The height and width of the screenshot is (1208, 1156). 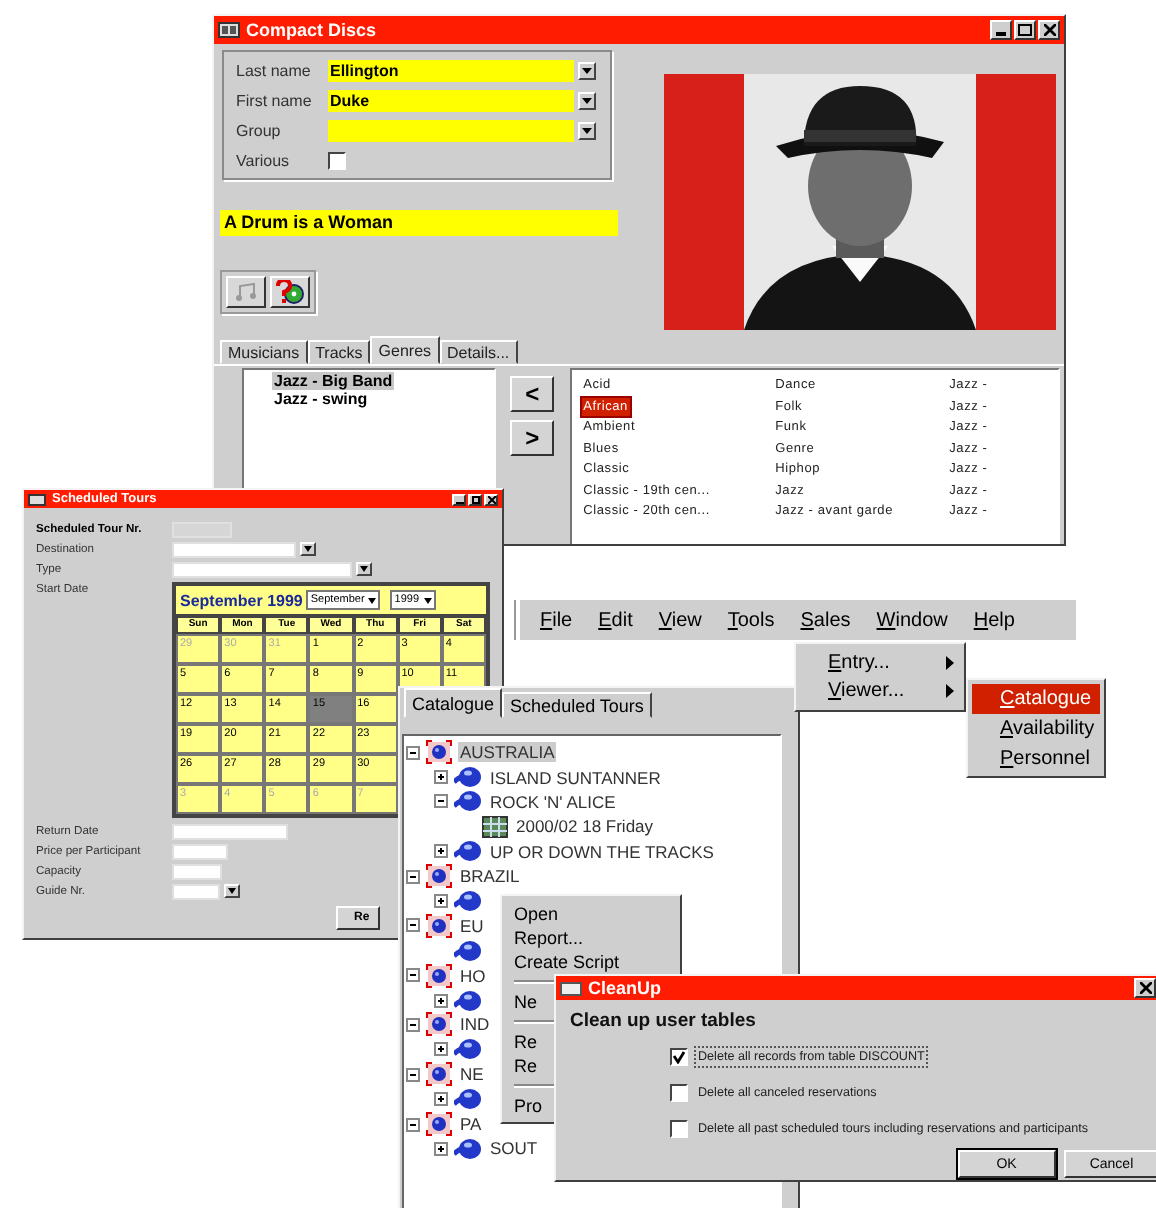 What do you see at coordinates (405, 350) in the screenshot?
I see `tab: Genres` at bounding box center [405, 350].